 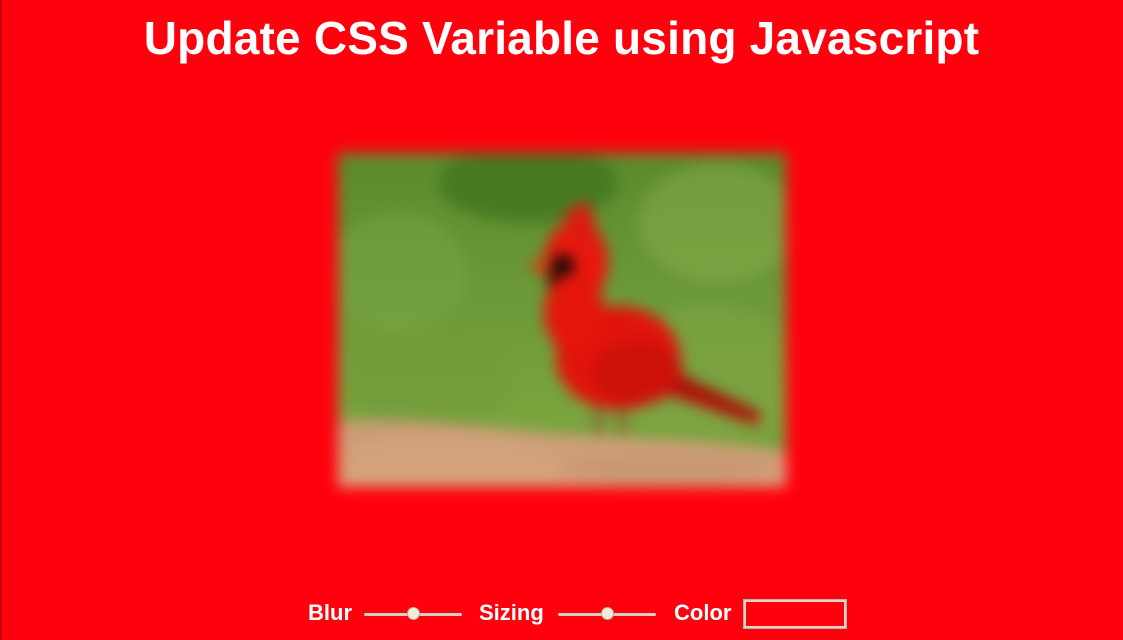 I want to click on color-label: Color, so click(x=703, y=612).